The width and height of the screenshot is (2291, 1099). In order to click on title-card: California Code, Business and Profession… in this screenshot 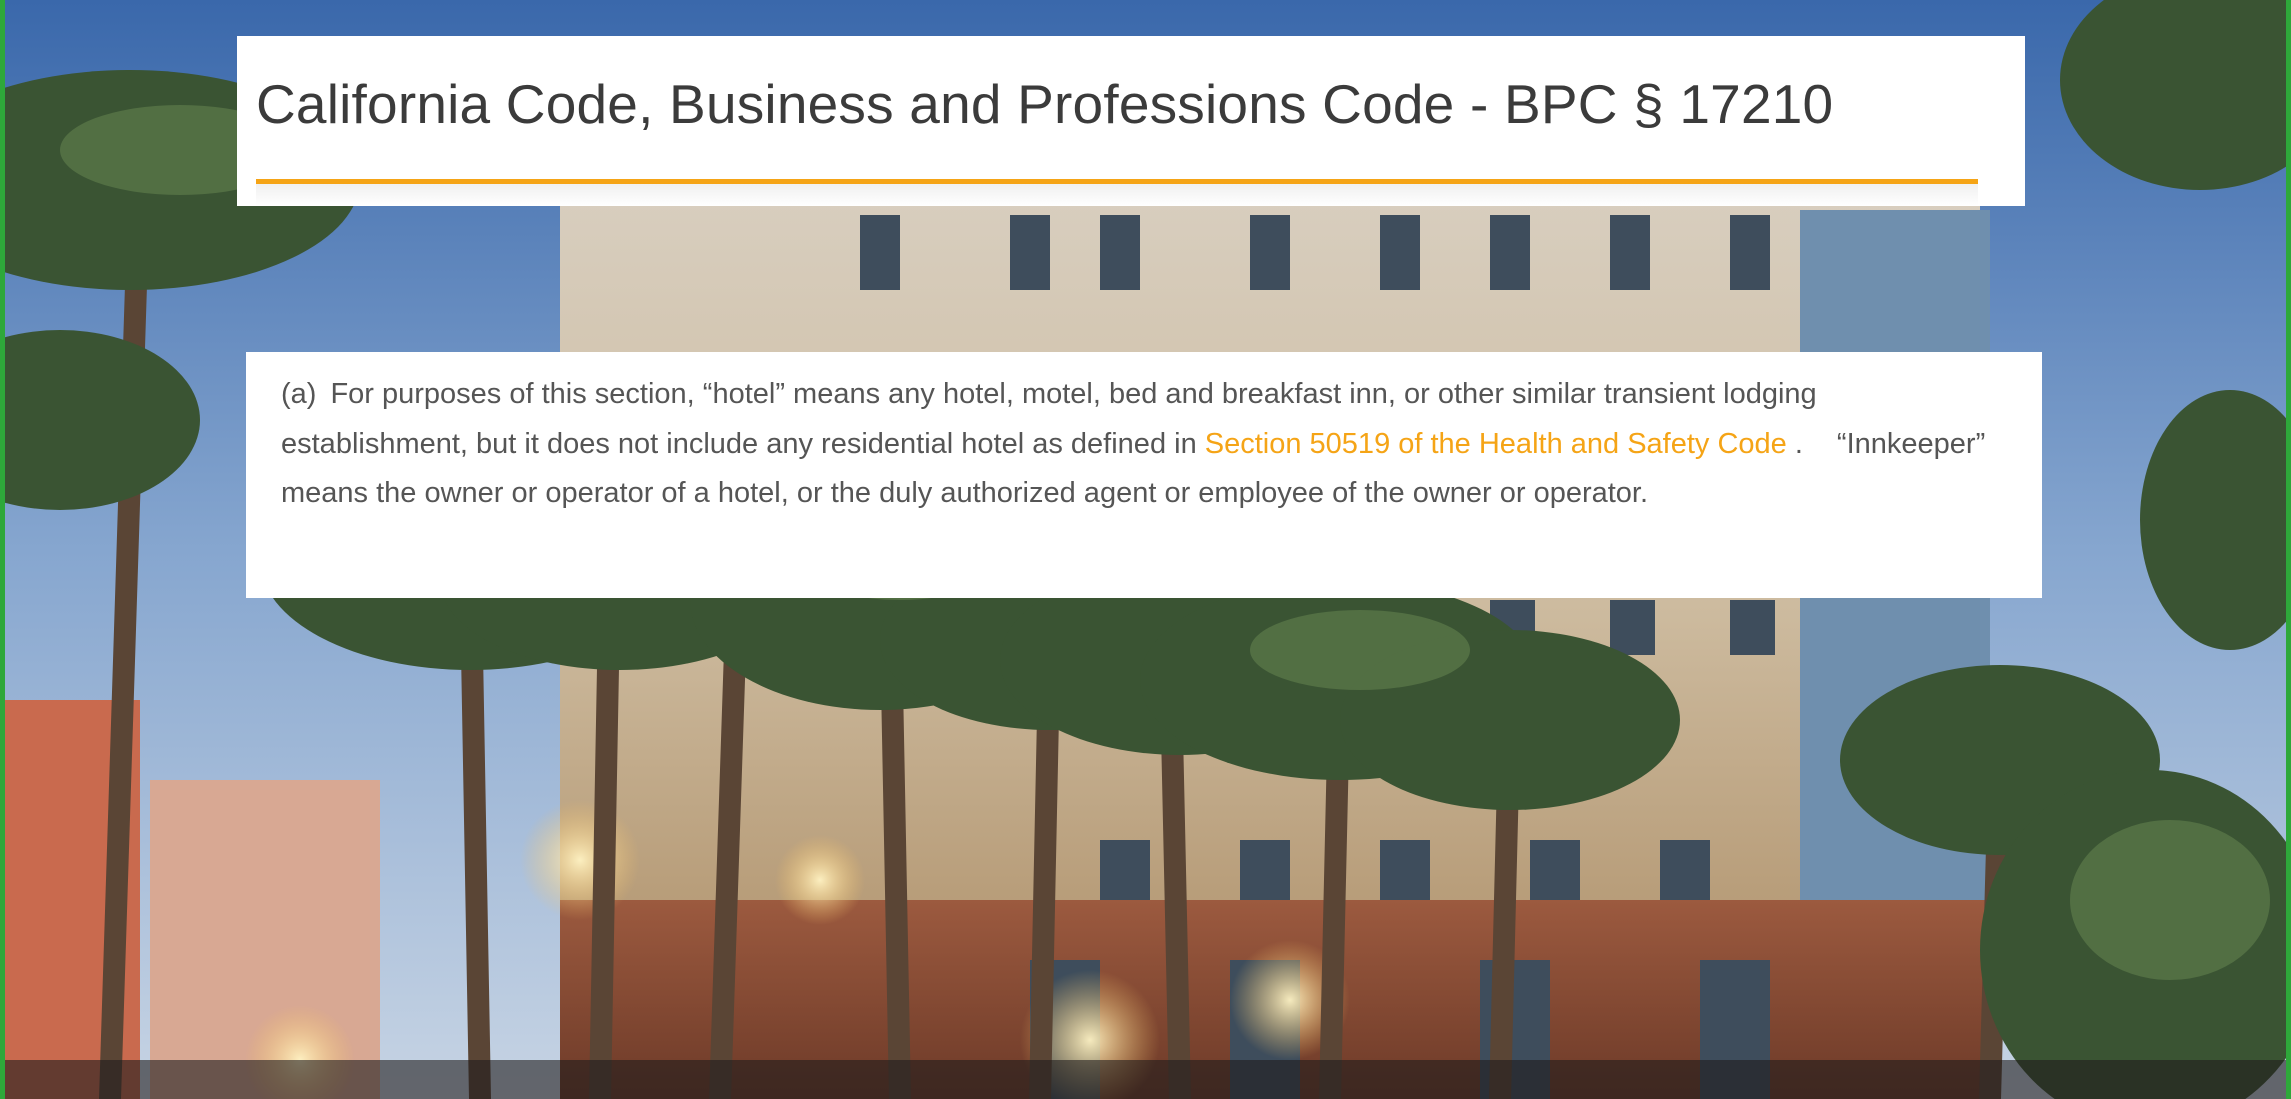, I will do `click(1131, 121)`.